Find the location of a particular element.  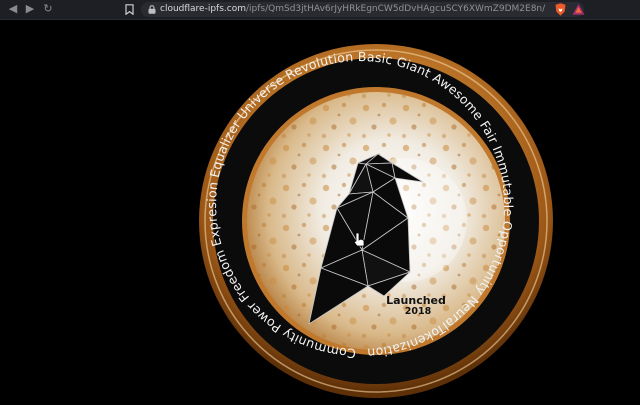

lock-icon is located at coordinates (152, 9).